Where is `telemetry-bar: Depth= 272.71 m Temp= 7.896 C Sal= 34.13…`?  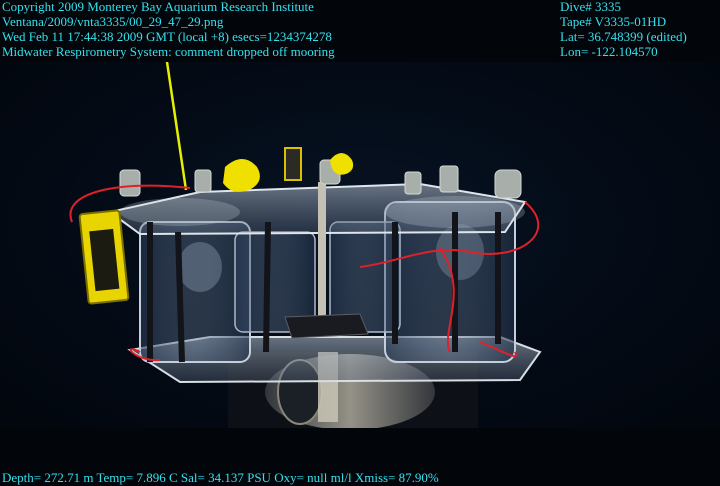
telemetry-bar: Depth= 272.71 m Temp= 7.896 C Sal= 34.13… is located at coordinates (220, 477).